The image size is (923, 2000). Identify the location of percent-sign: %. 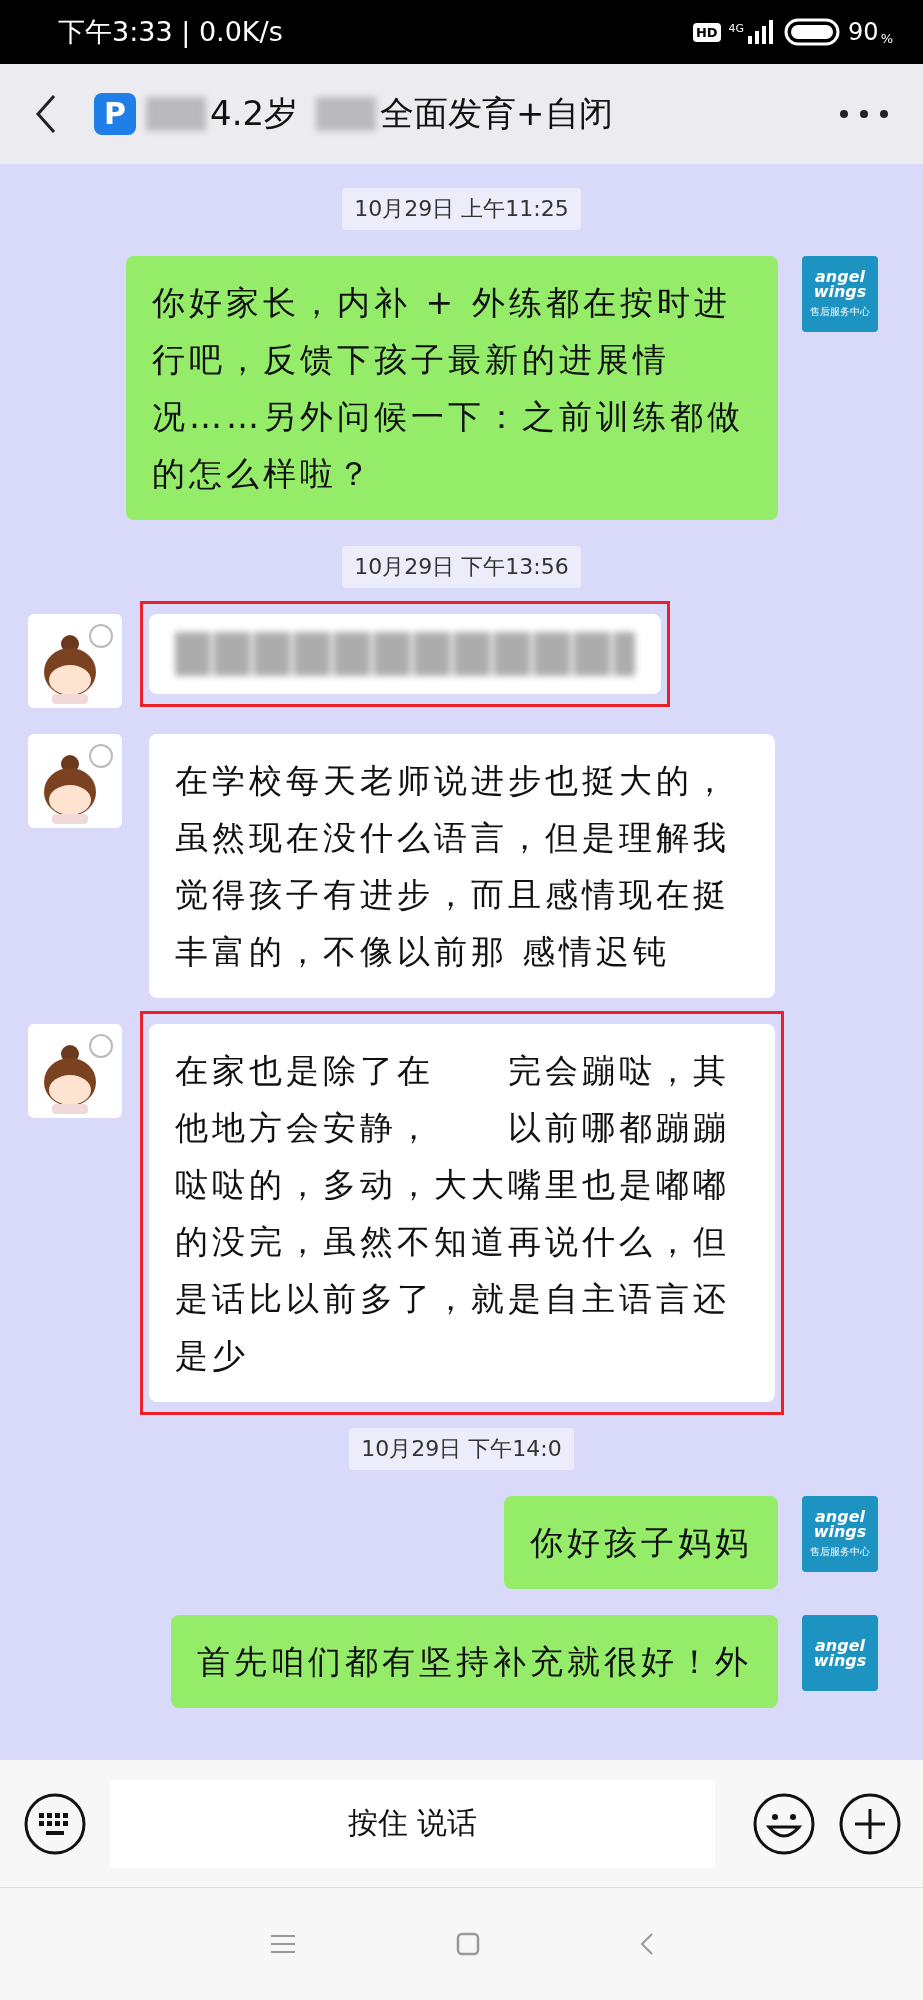
(886, 38).